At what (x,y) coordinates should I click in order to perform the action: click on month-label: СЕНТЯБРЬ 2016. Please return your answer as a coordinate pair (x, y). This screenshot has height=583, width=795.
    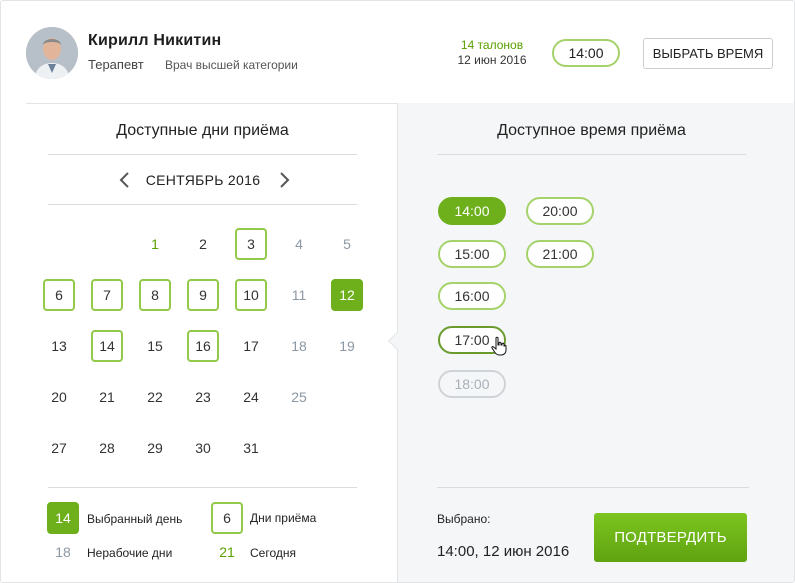
    Looking at the image, I should click on (203, 180).